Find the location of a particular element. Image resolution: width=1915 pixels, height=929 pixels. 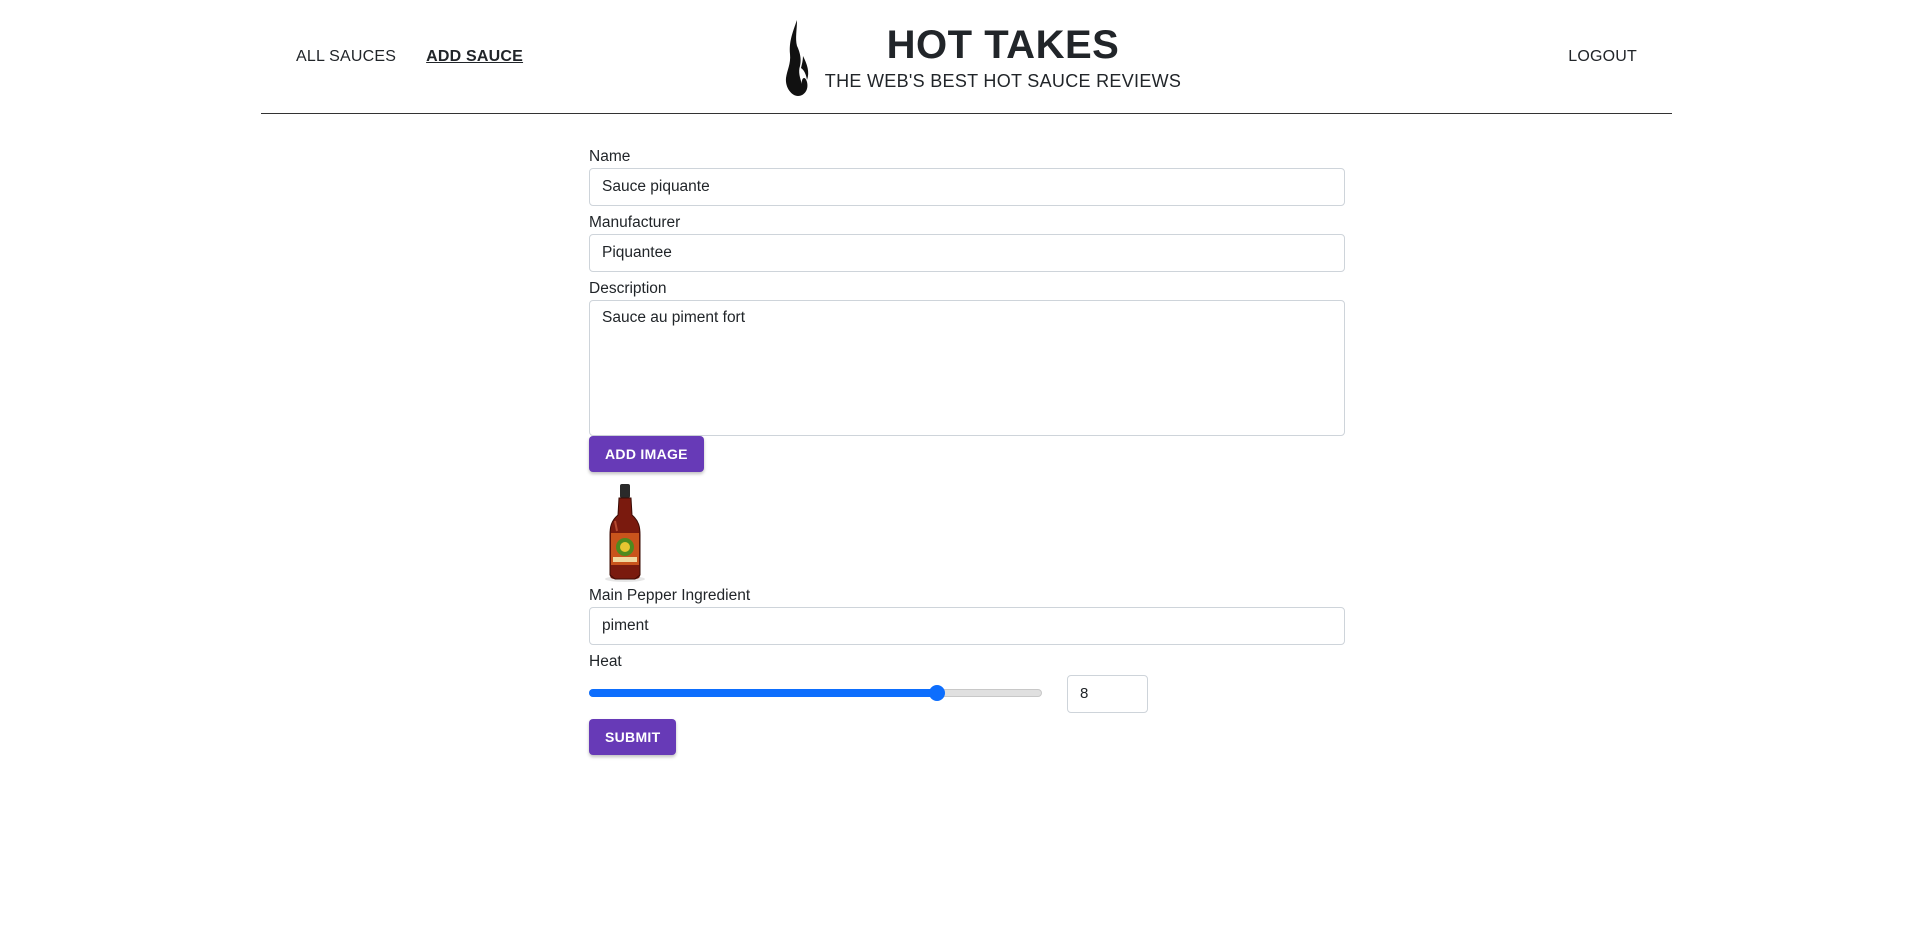

nav-all-sauces: ALL SAUCES is located at coordinates (346, 57).